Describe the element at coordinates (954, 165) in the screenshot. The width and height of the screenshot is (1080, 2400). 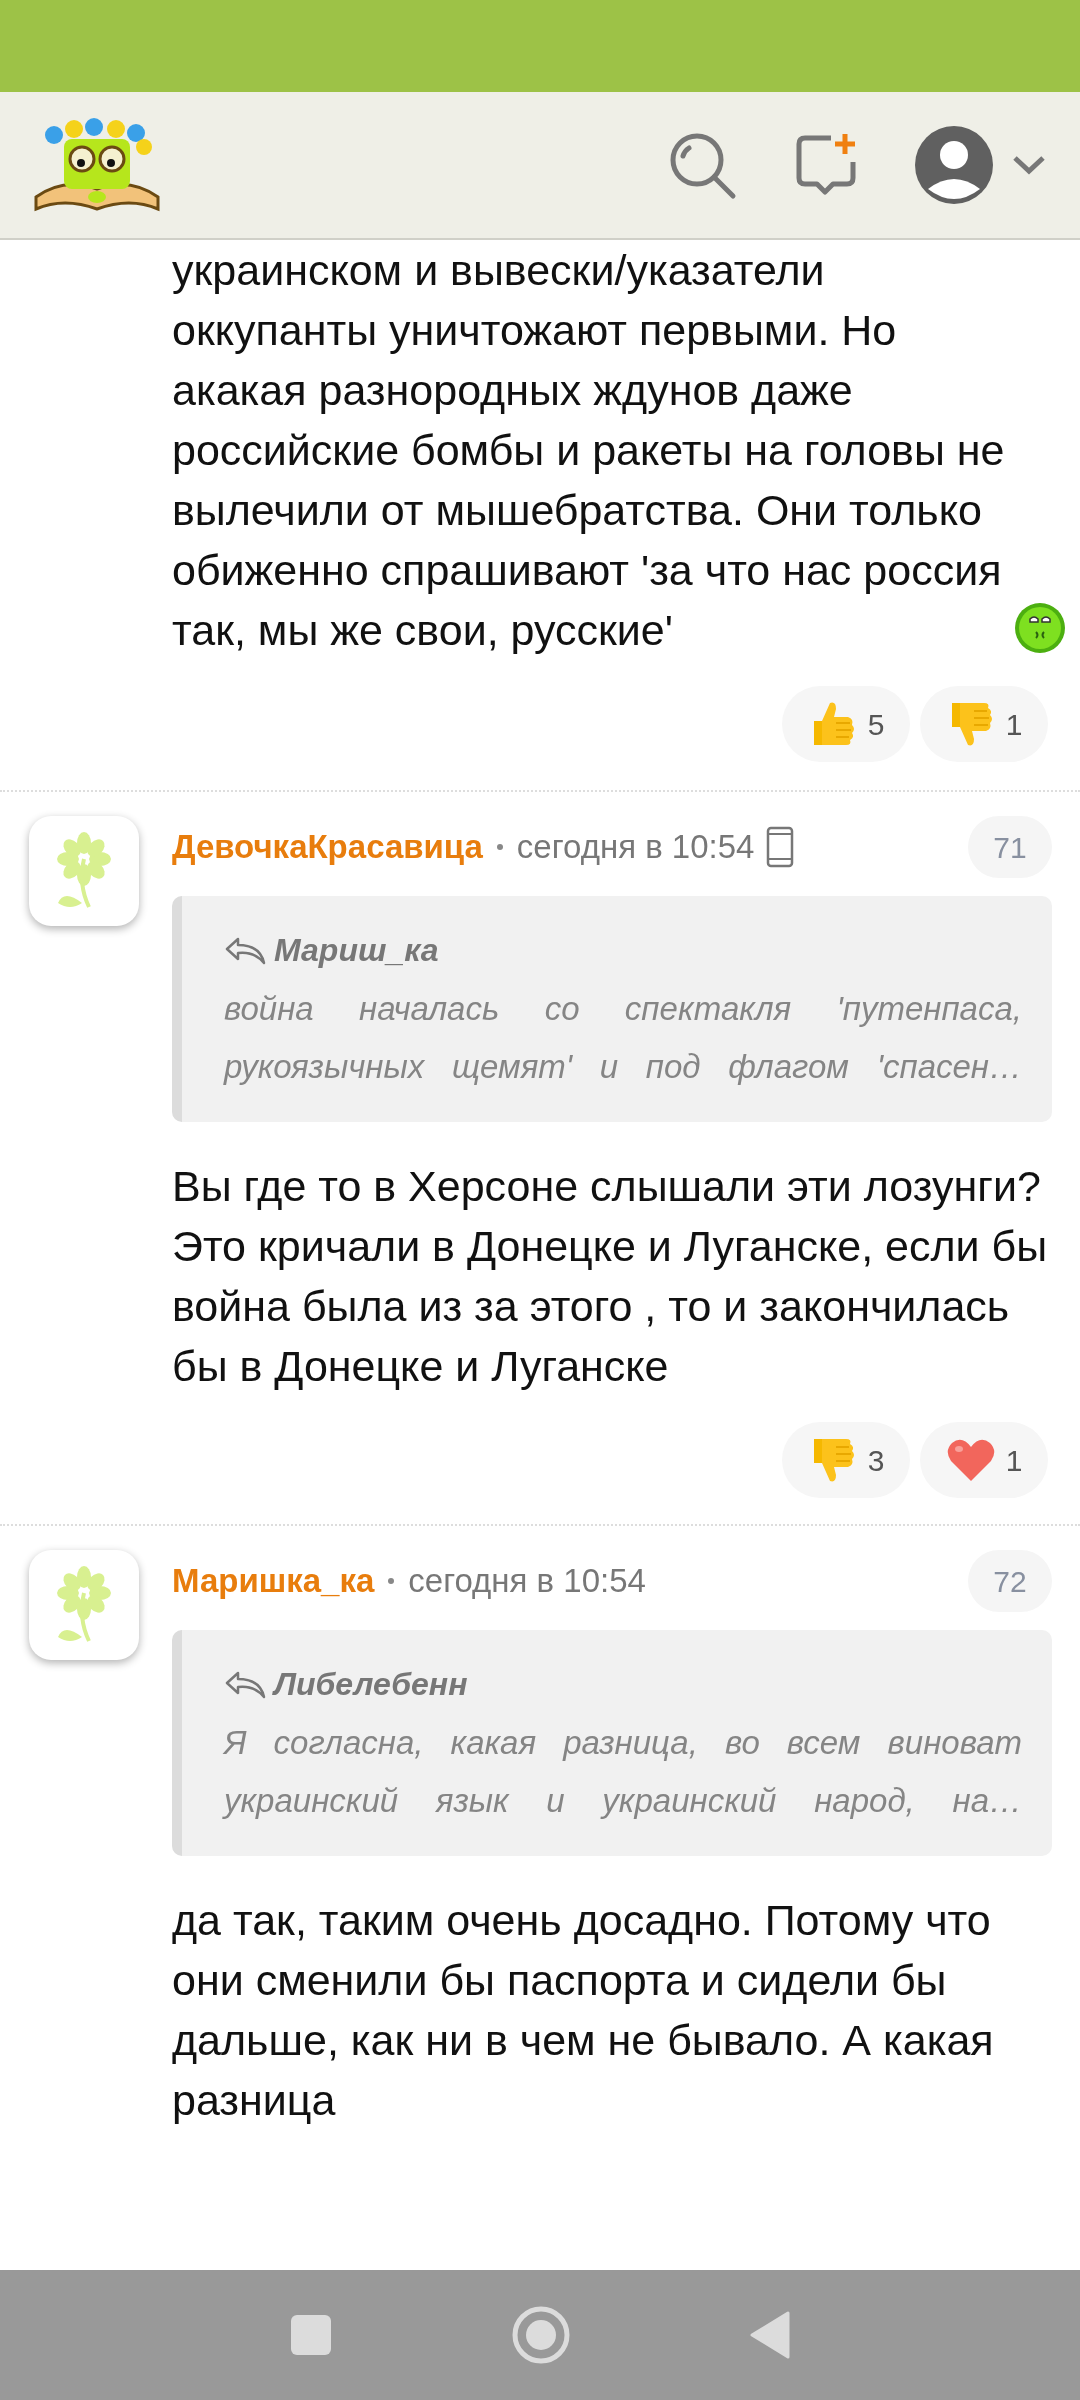
I see `avatar-icon` at that location.